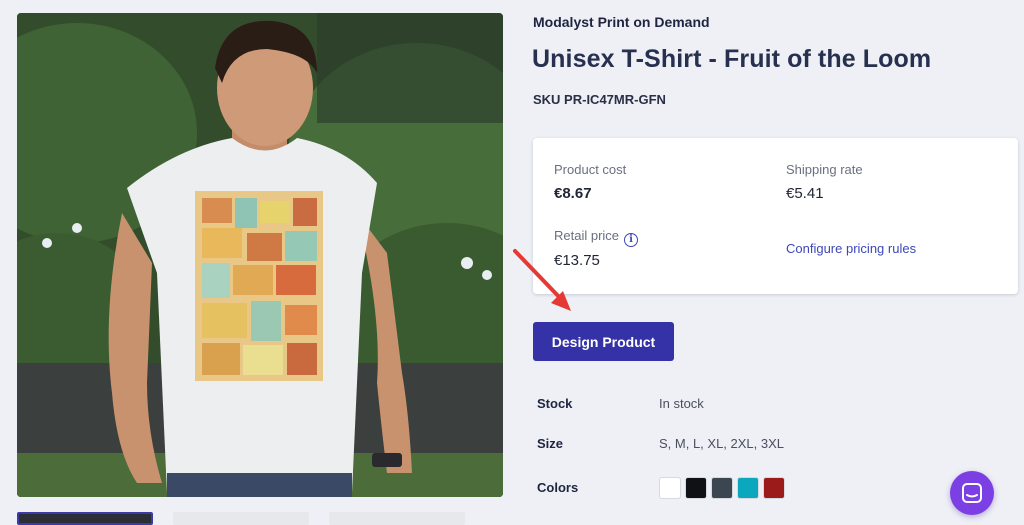 The width and height of the screenshot is (1024, 525). What do you see at coordinates (621, 22) in the screenshot?
I see `brand-name: Modalyst Print on Demand` at bounding box center [621, 22].